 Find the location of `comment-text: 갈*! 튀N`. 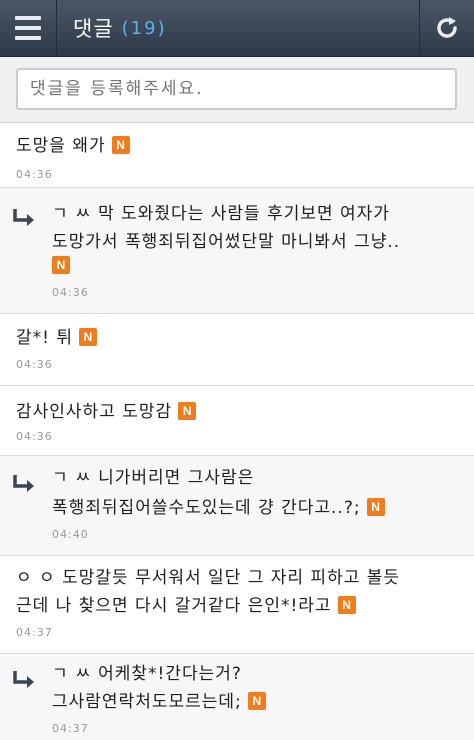

comment-text: 갈*! 튀N is located at coordinates (56, 338).